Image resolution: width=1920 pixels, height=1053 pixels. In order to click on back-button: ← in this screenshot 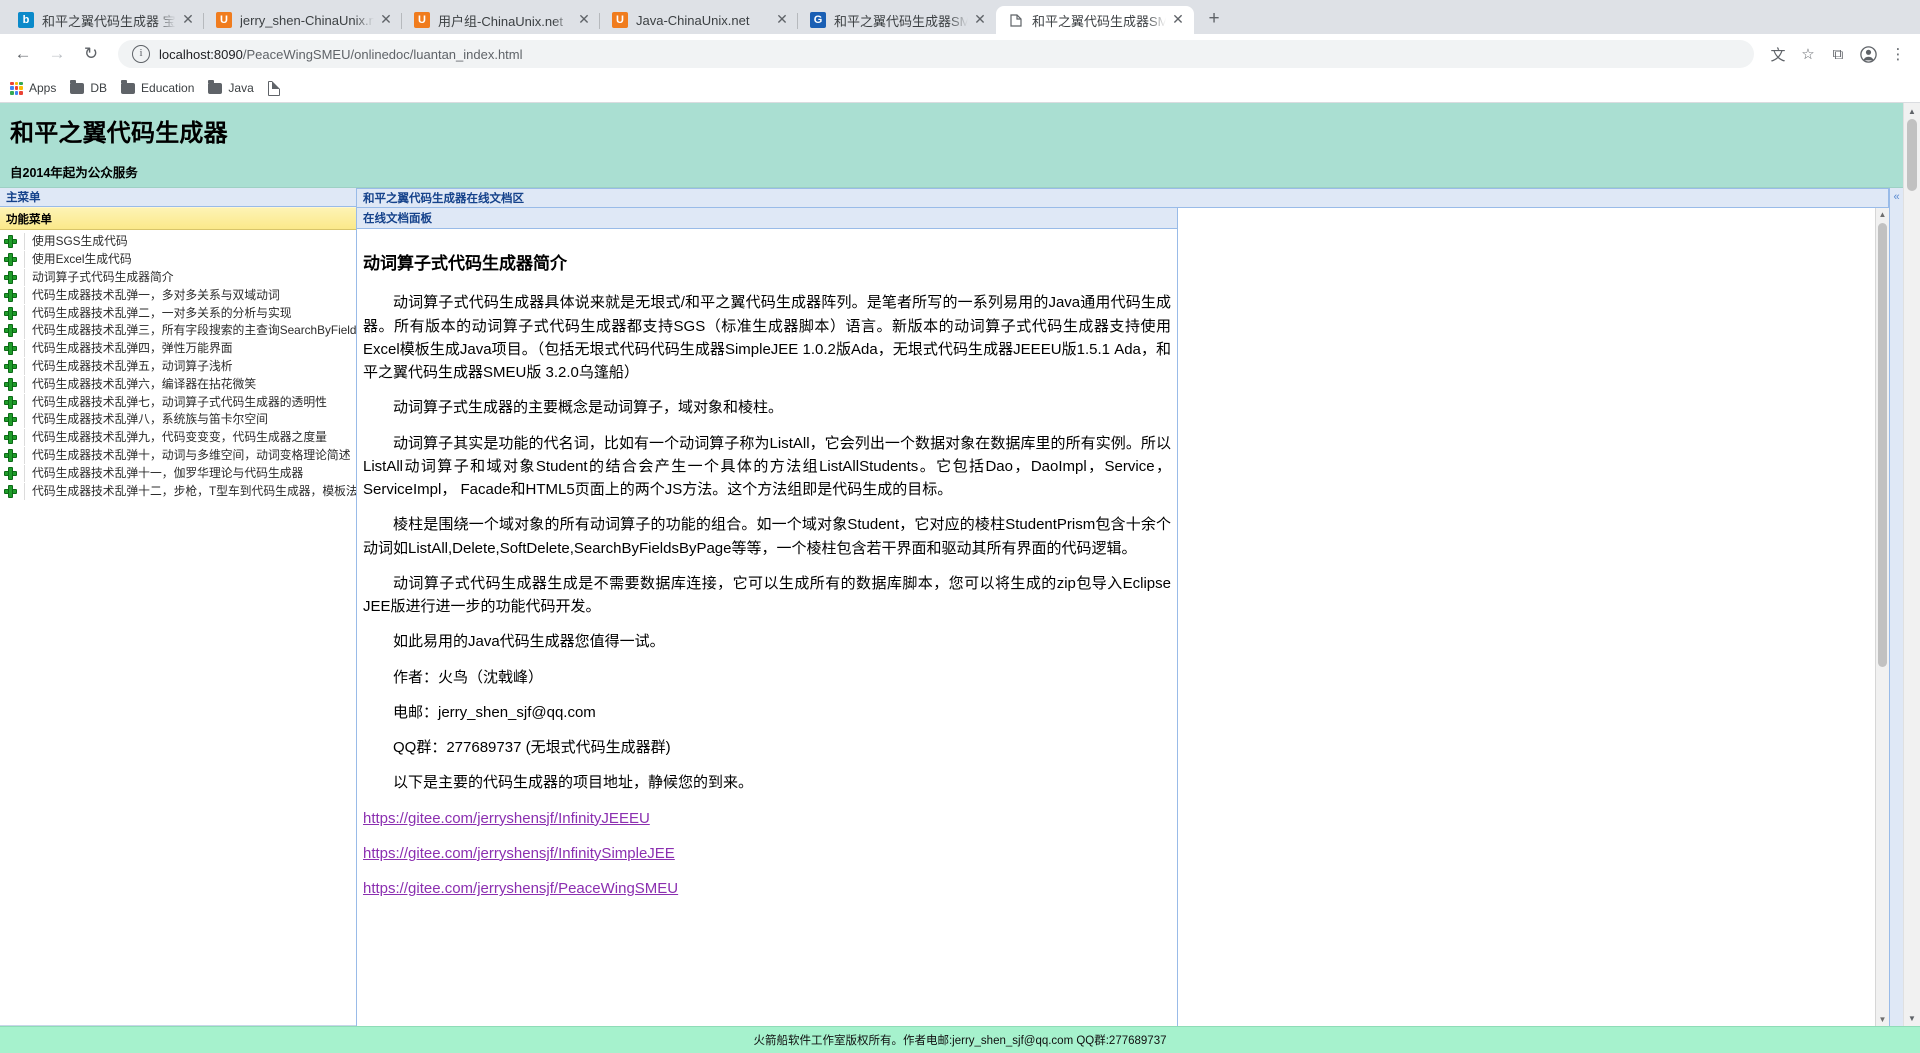, I will do `click(23, 54)`.